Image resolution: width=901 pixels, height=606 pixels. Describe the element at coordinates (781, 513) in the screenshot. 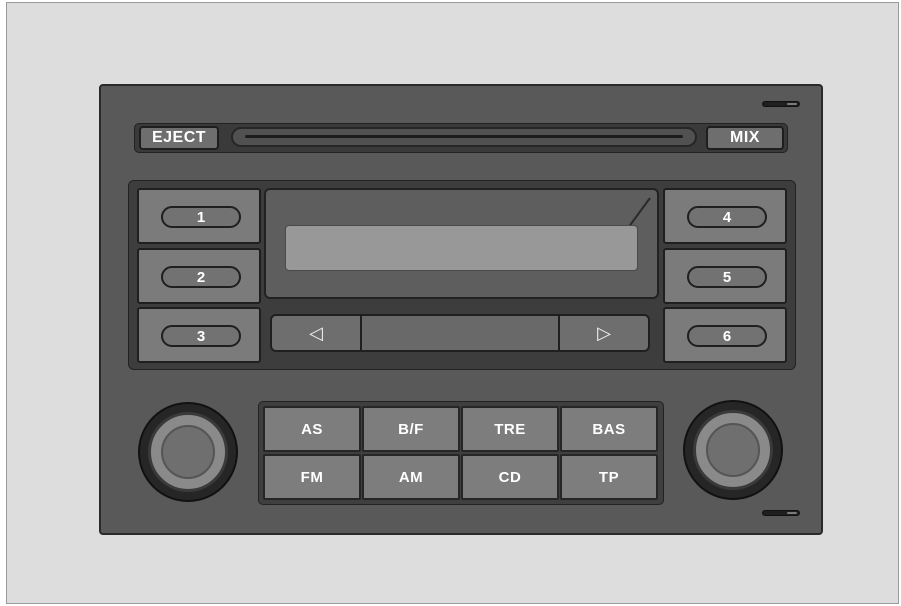

I see `indicator-slot-bottom` at that location.